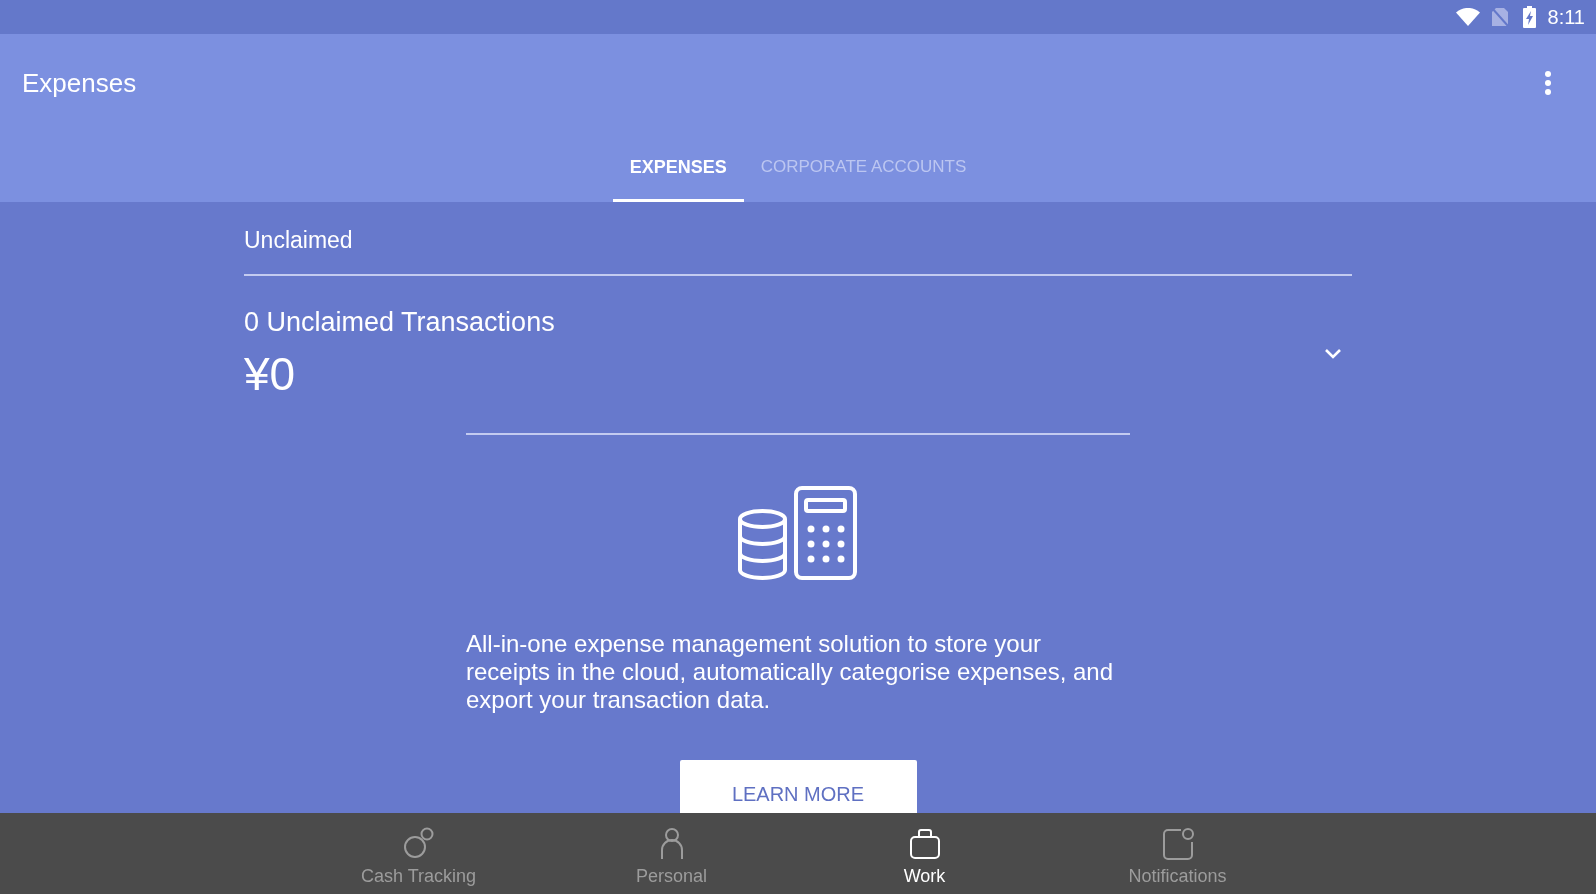  Describe the element at coordinates (1548, 83) in the screenshot. I see `more-vertical-icon` at that location.